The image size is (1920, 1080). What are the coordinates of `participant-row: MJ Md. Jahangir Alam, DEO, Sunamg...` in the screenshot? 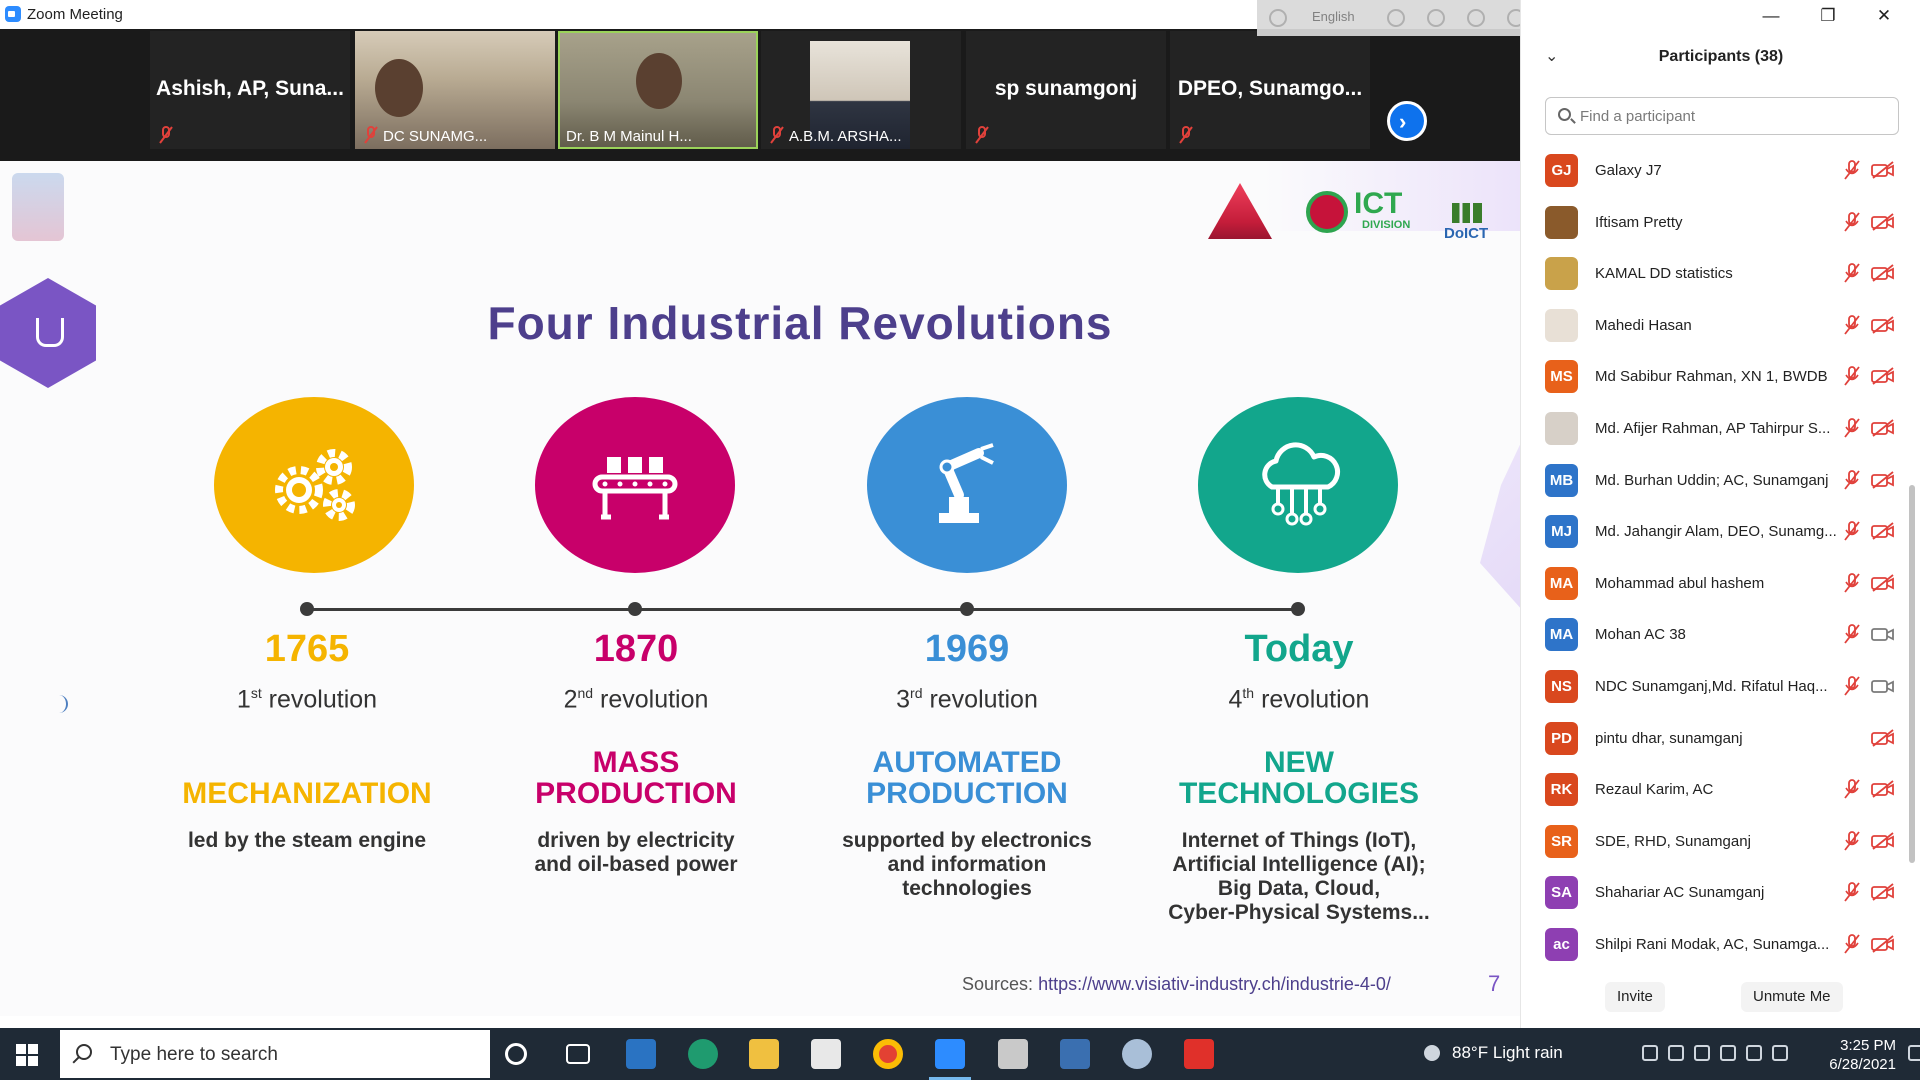 It's located at (1725, 531).